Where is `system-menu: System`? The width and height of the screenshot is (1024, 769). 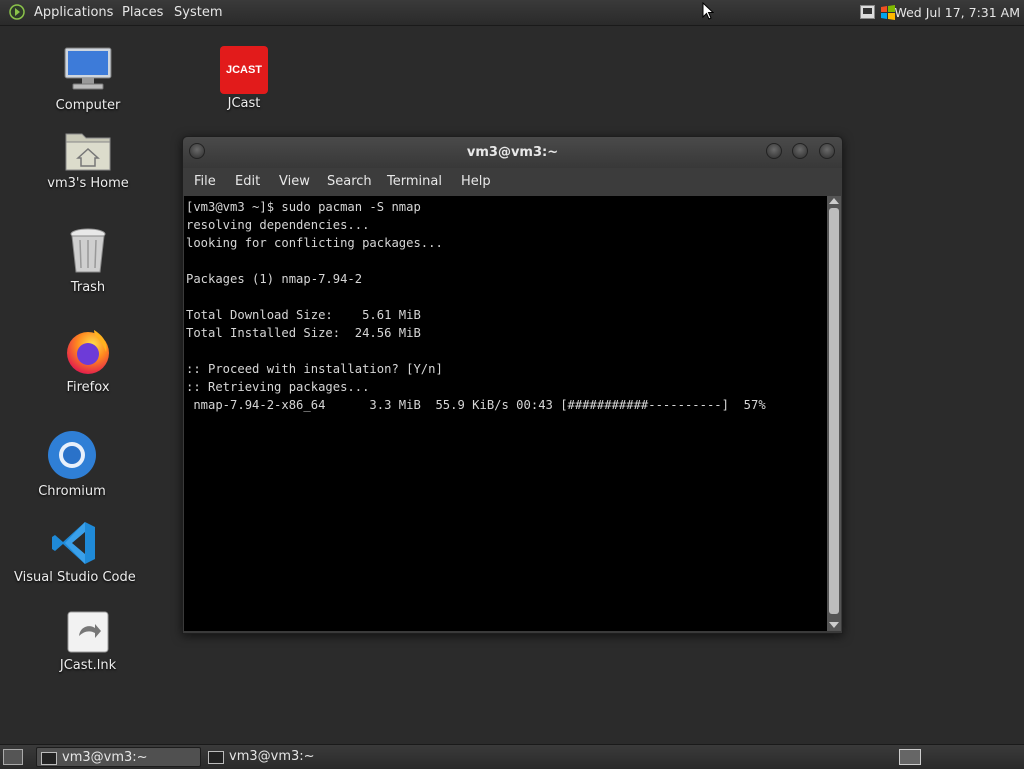 system-menu: System is located at coordinates (198, 12).